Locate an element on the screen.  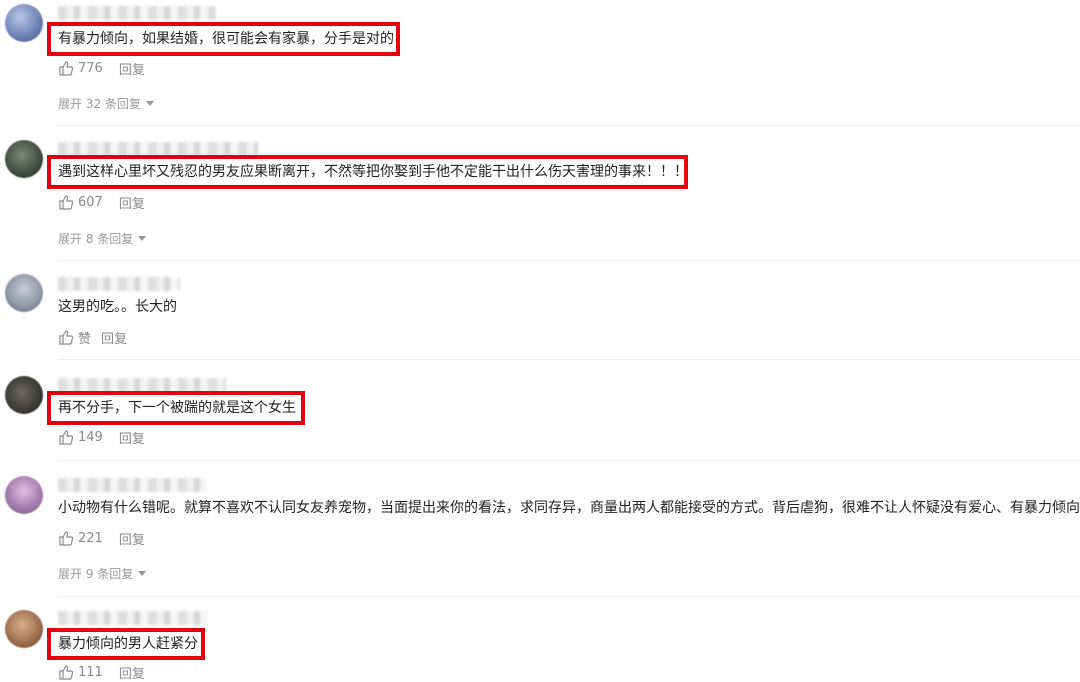
comment-actions: 607 回复 is located at coordinates (101, 202).